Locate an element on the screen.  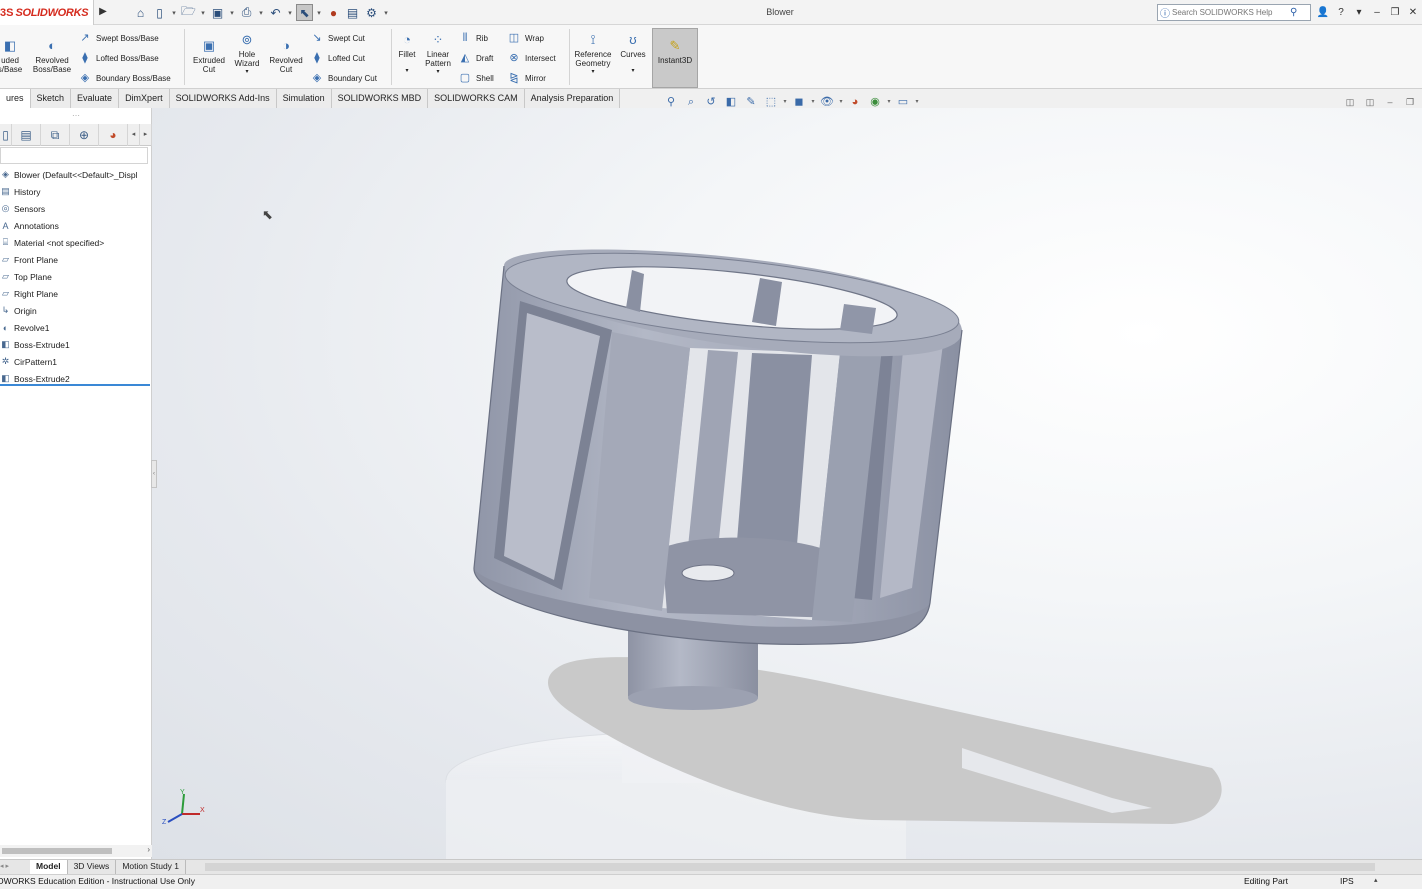
tree-item-part: ◈ Blower (Default<<Default>_Displ is located at coordinates (76, 174).